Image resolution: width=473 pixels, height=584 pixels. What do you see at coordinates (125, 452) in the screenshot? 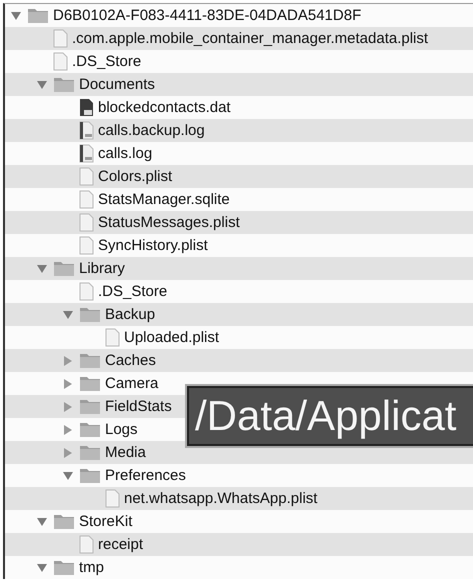
I see `folder-name: Media` at bounding box center [125, 452].